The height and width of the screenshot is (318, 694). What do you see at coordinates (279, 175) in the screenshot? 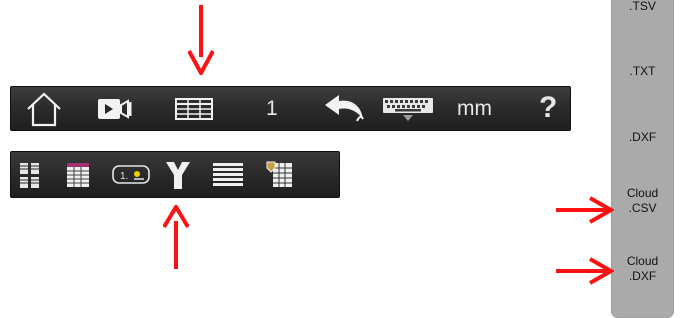
I see `table-edit-icon` at bounding box center [279, 175].